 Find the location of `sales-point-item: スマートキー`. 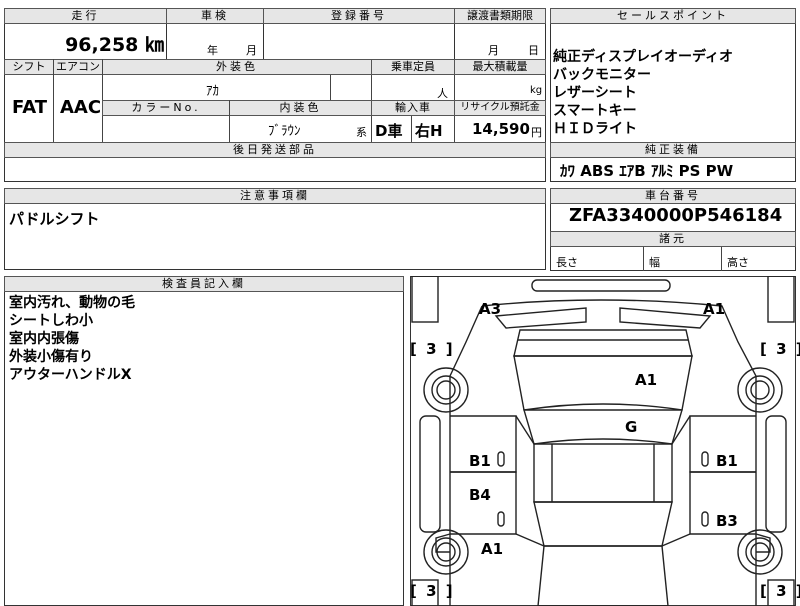

sales-point-item: スマートキー is located at coordinates (595, 111).